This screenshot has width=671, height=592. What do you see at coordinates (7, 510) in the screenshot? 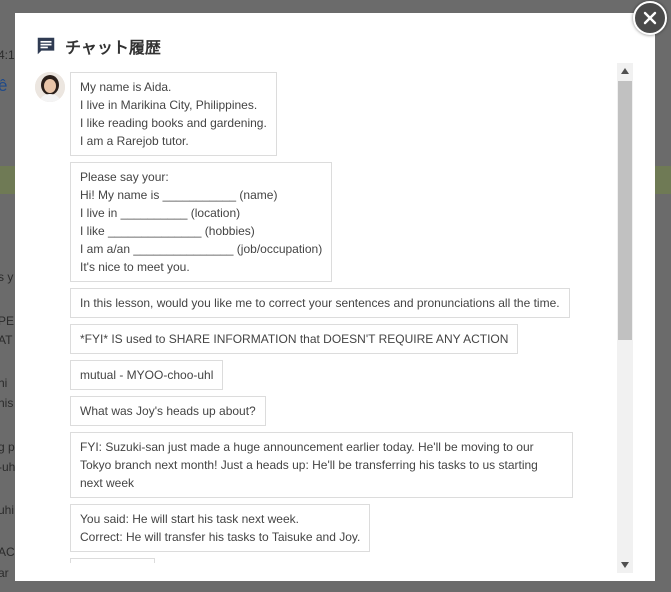
I see `background-text: uhi` at bounding box center [7, 510].